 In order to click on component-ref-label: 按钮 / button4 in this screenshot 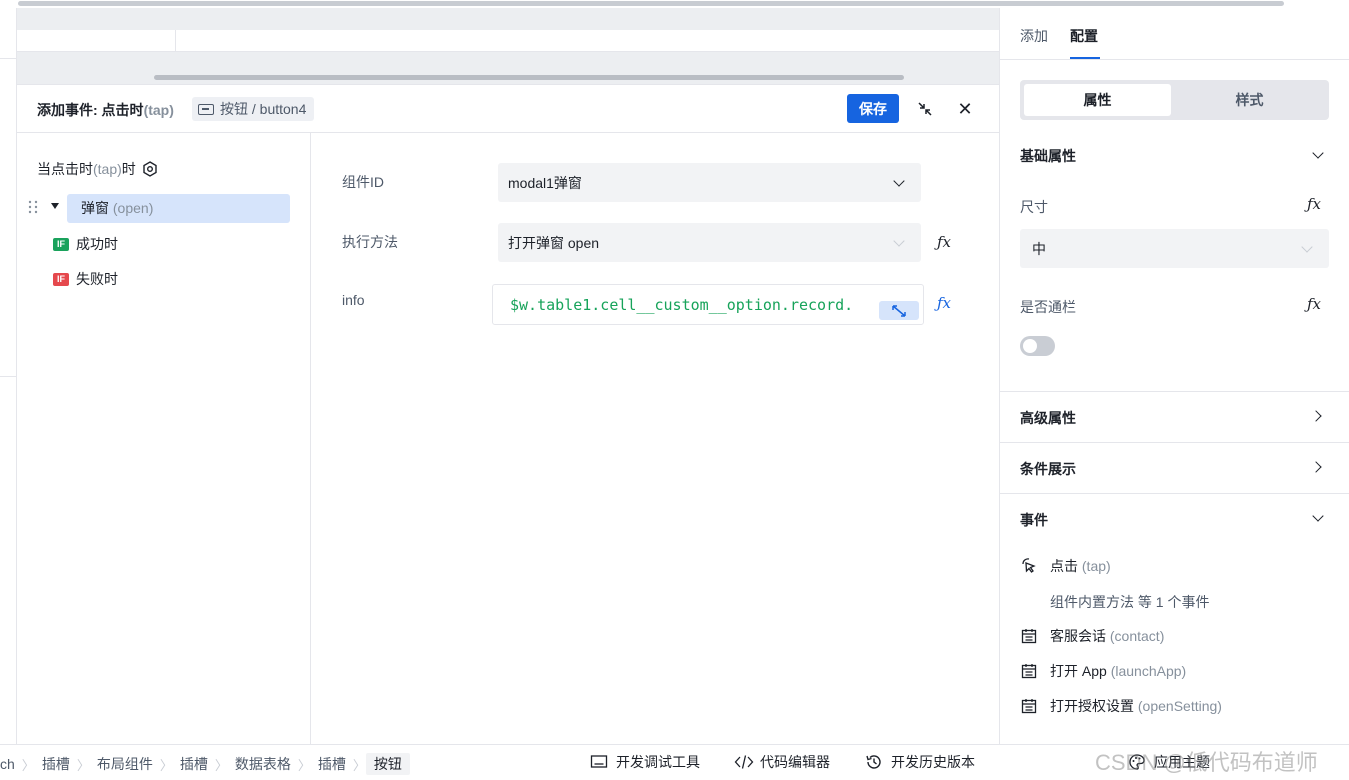, I will do `click(263, 109)`.